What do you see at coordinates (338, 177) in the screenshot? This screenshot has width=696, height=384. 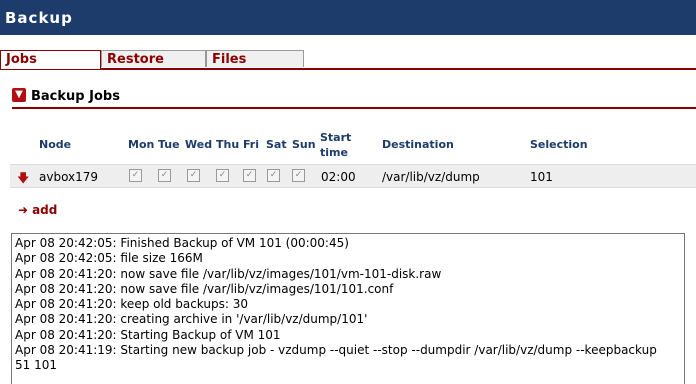 I see `cell-start-time: 02:00` at bounding box center [338, 177].